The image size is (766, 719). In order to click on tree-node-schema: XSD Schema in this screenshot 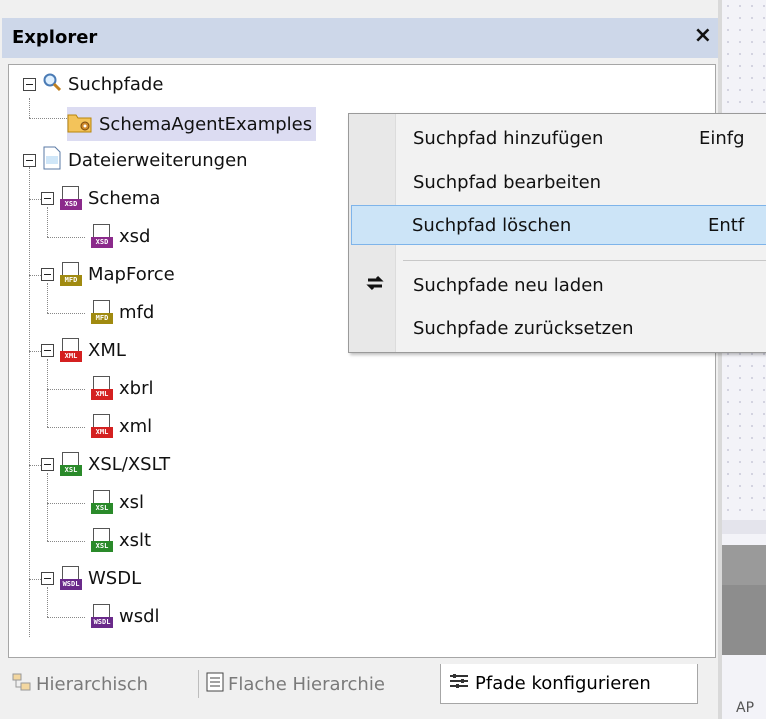, I will do `click(100, 198)`.